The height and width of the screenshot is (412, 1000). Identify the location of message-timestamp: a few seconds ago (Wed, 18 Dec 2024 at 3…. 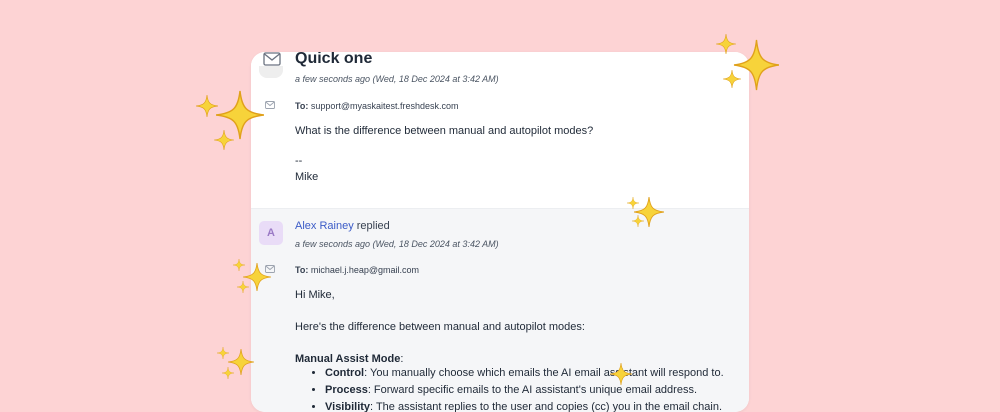
(397, 79).